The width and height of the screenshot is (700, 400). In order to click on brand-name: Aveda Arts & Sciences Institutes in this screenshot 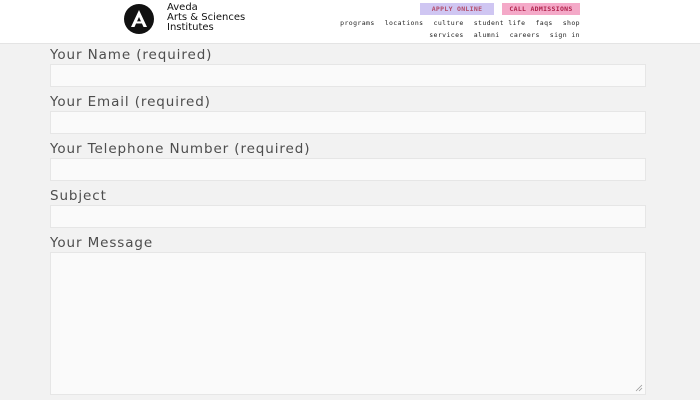, I will do `click(206, 18)`.